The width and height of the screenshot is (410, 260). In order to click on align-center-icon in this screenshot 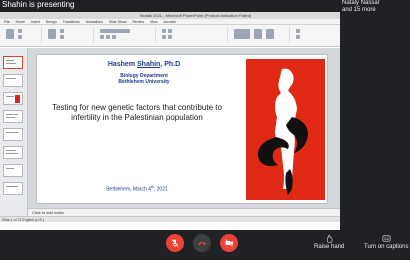, I will do `click(170, 37)`.